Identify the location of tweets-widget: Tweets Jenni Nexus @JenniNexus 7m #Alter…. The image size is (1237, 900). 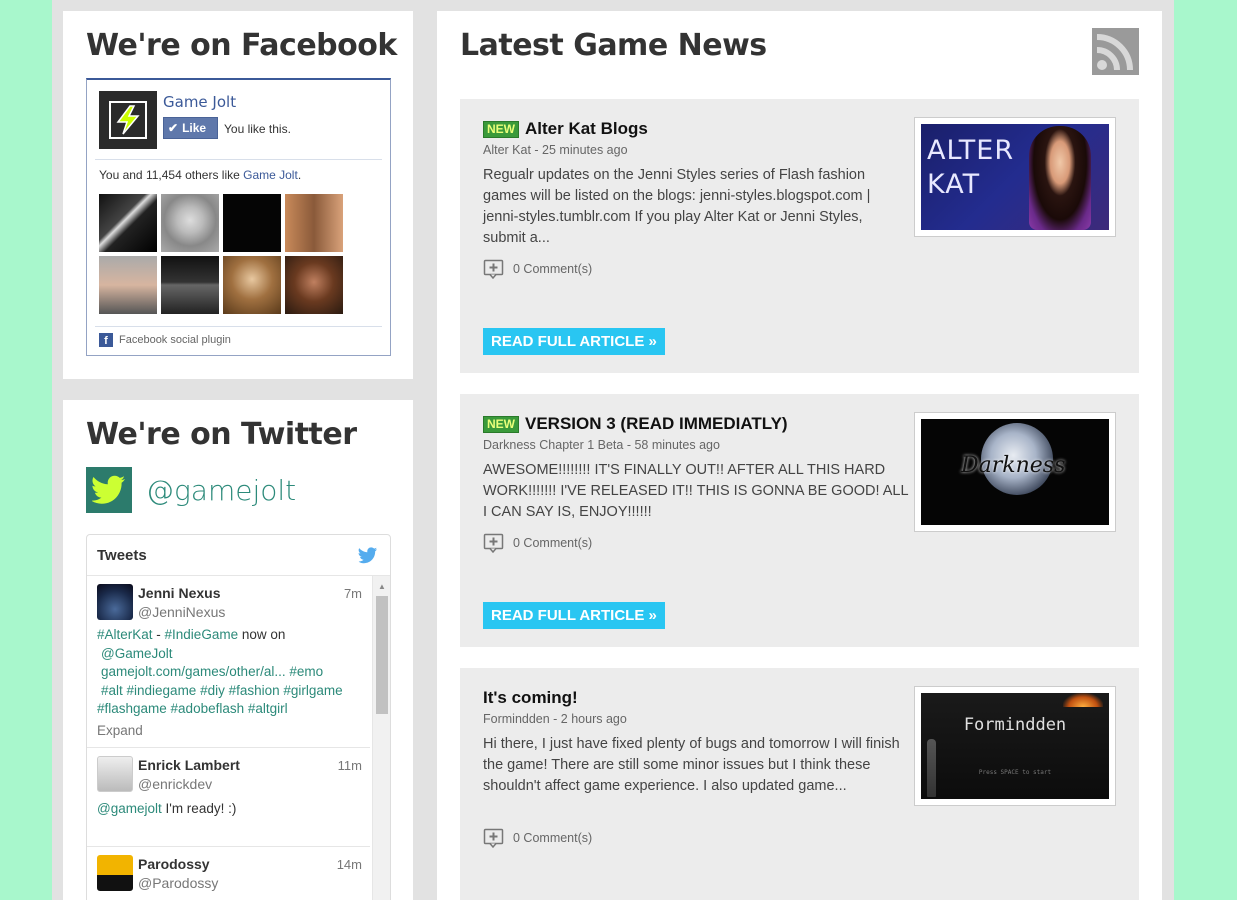
(238, 717).